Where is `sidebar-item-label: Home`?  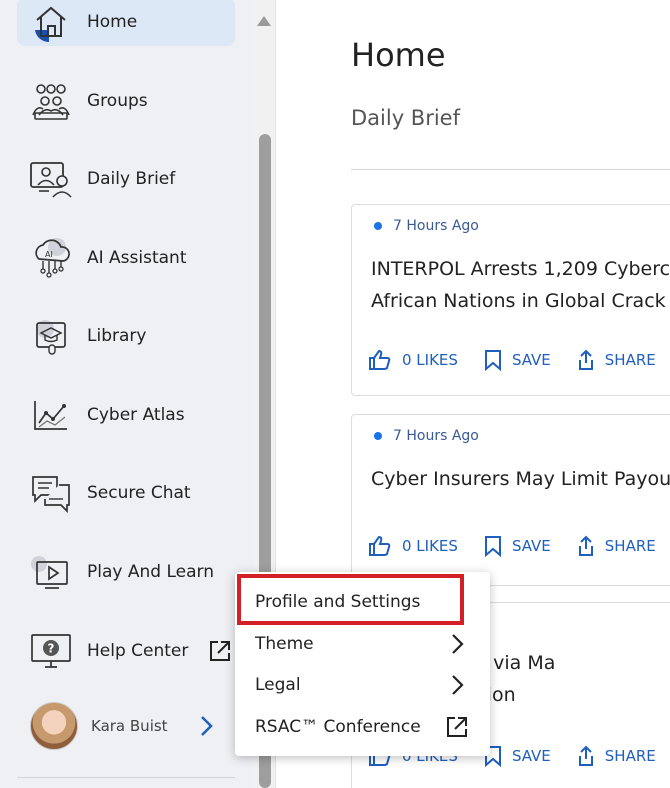
sidebar-item-label: Home is located at coordinates (112, 22).